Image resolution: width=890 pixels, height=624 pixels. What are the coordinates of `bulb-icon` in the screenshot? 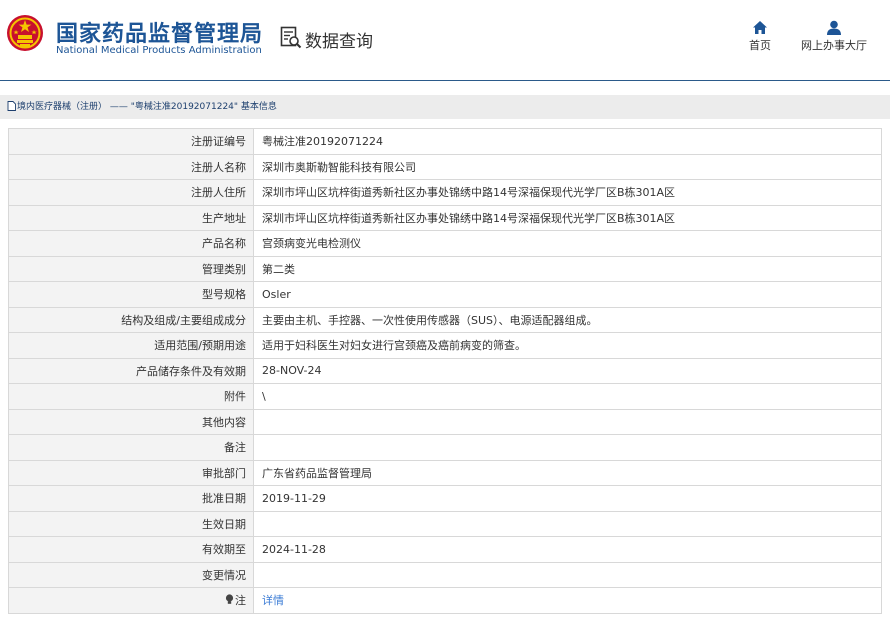 It's located at (229, 599).